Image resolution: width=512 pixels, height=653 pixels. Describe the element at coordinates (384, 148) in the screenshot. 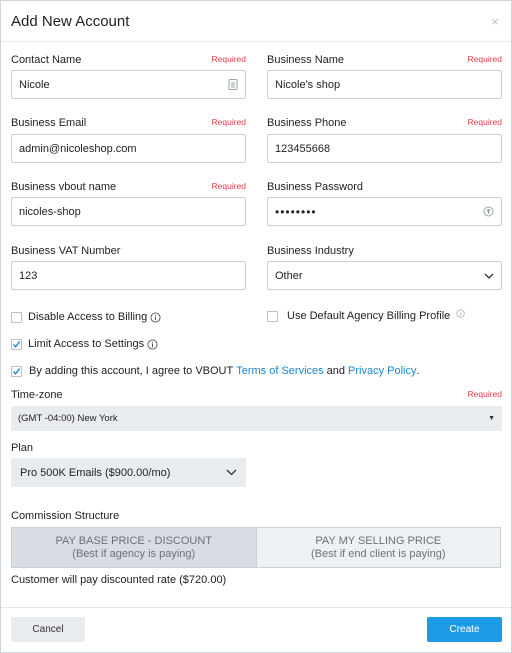

I see `business-phone-input: 123455668` at that location.